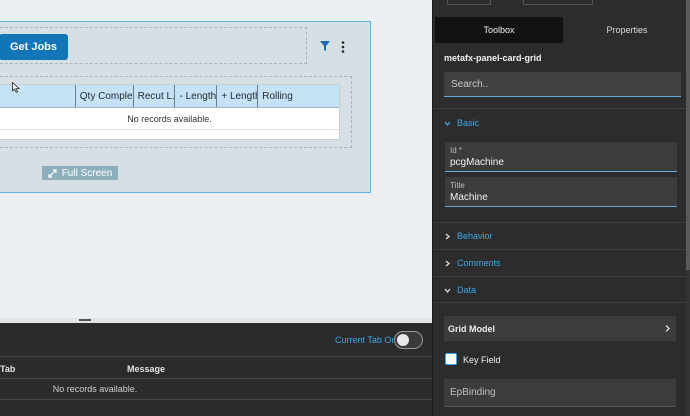 This screenshot has height=416, width=690. Describe the element at coordinates (475, 236) in the screenshot. I see `section-behavior-label: Behavior` at that location.